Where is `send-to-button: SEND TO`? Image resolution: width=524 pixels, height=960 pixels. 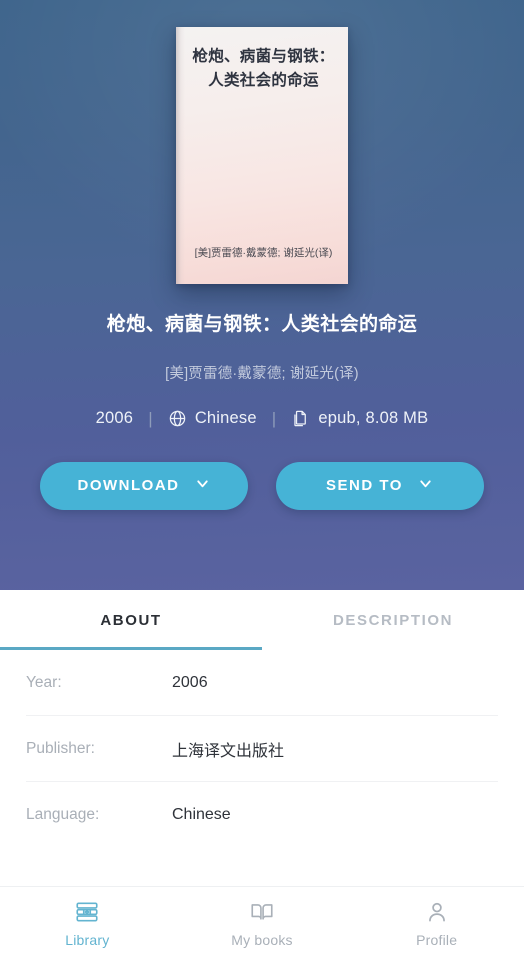
send-to-button: SEND TO is located at coordinates (380, 485).